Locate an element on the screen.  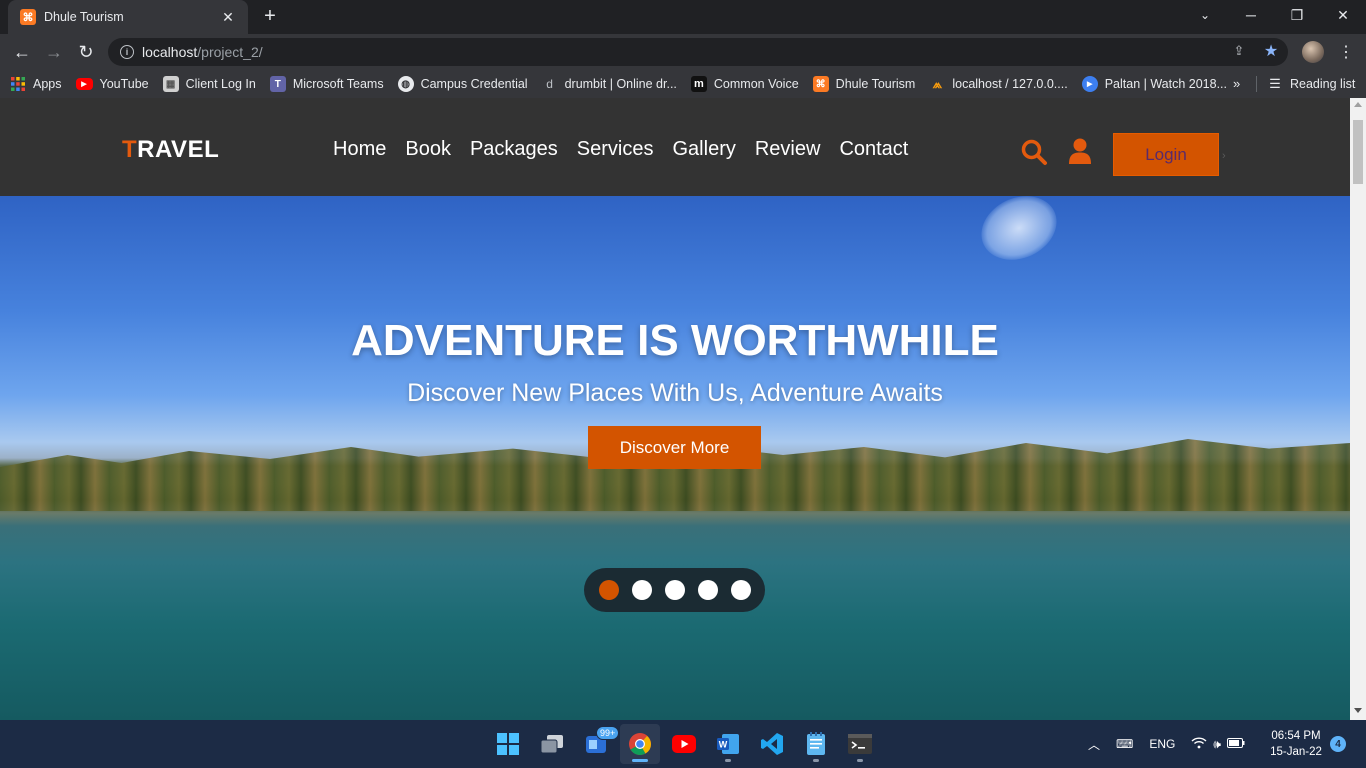
hero-title: ADVENTURE IS WORTHWHILE is located at coordinates (675, 340).